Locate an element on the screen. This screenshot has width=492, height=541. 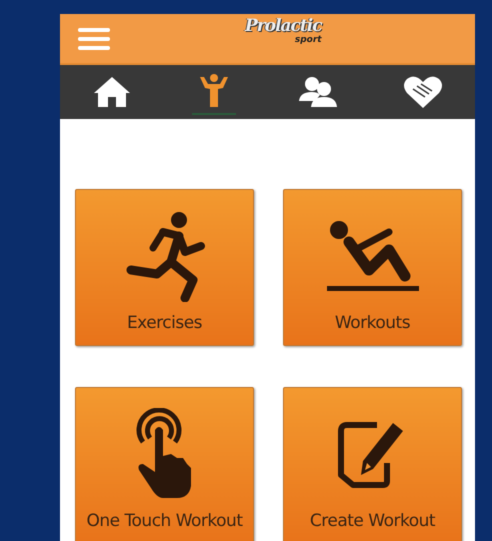
menu-tile: One Touch Workout is located at coordinates (164, 464).